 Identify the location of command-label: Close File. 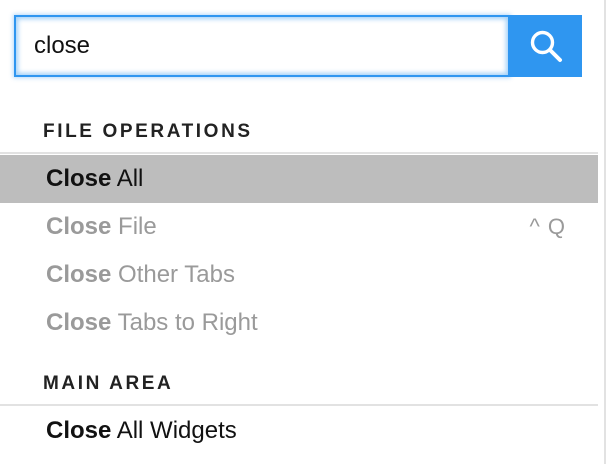
(101, 226).